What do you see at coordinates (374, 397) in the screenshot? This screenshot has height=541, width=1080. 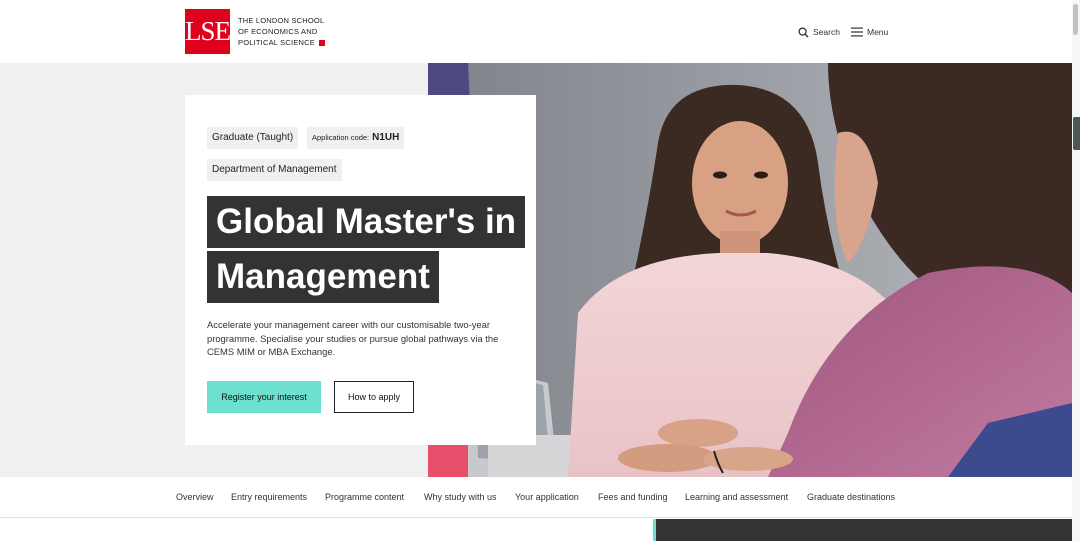 I see `how-to-apply-button: How to apply` at bounding box center [374, 397].